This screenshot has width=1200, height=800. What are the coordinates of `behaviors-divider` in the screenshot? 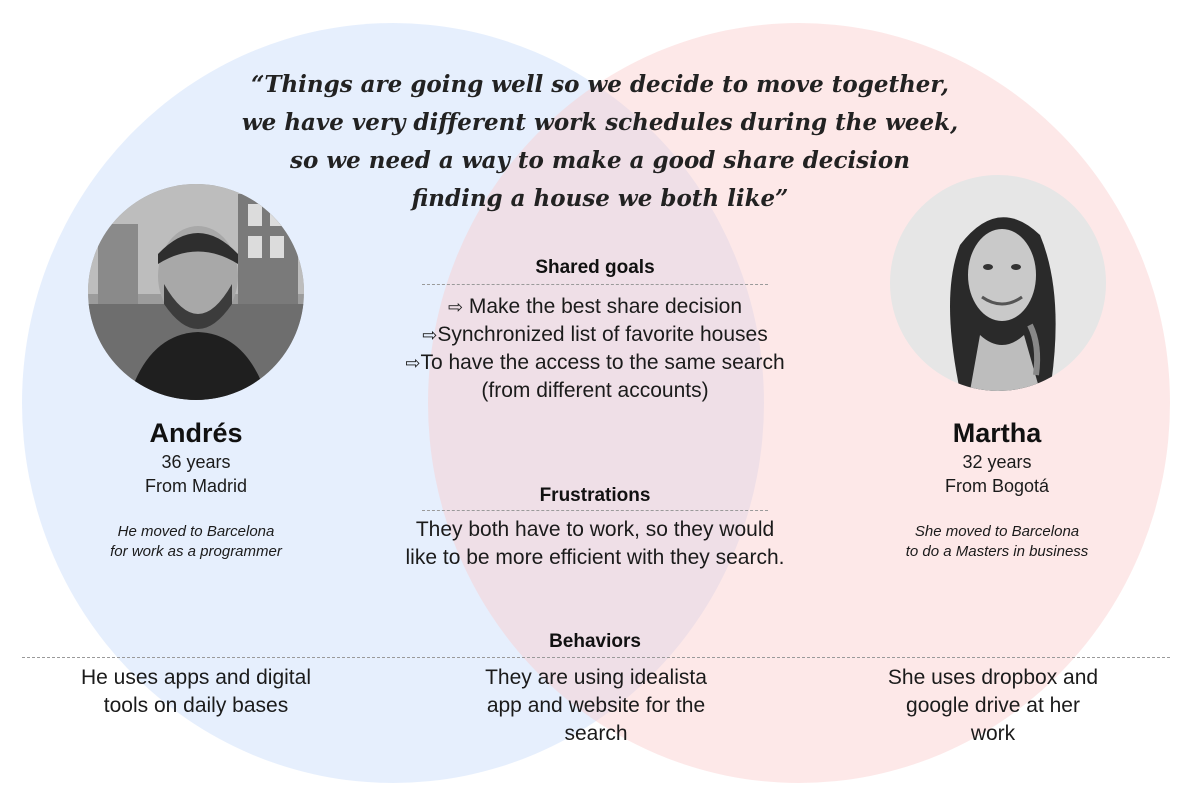 It's located at (596, 657).